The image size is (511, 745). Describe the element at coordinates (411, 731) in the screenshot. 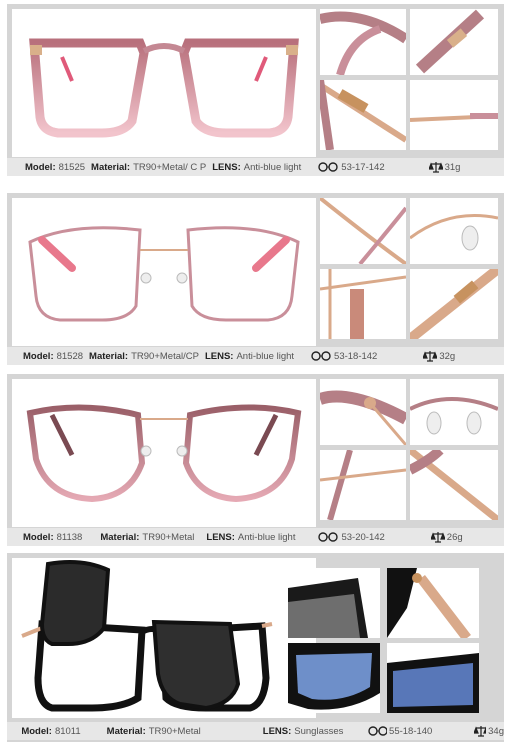

I see `size-value: 55-18-140` at that location.